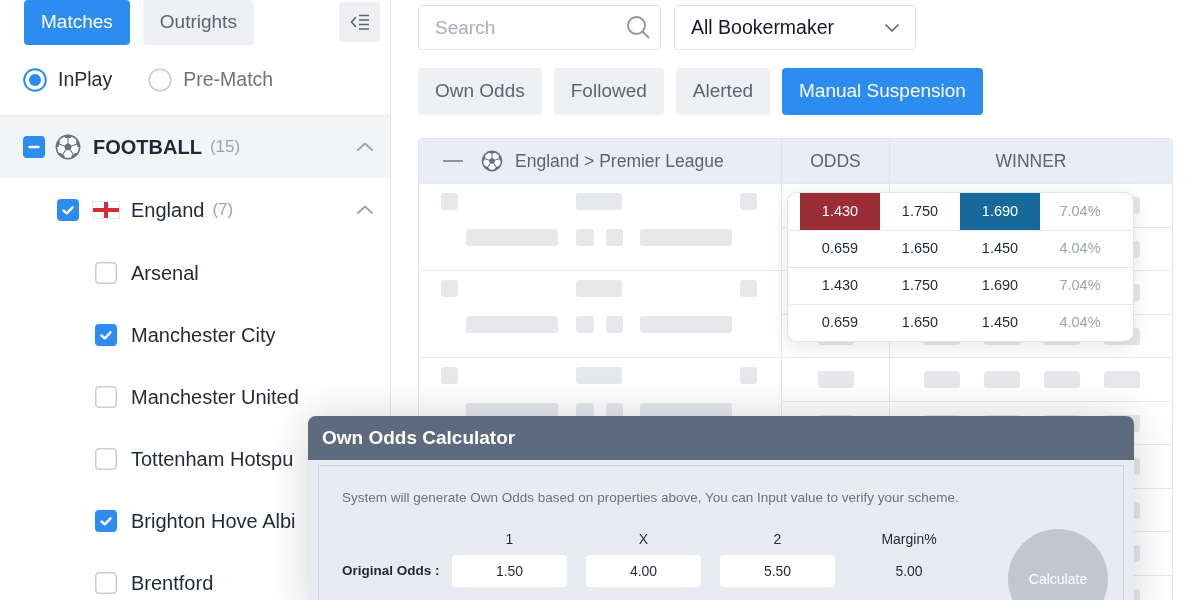 The width and height of the screenshot is (1200, 600). I want to click on description-text: System will generate Own Odds based on properties above, You can Input value to verify your scheme., so click(651, 498).